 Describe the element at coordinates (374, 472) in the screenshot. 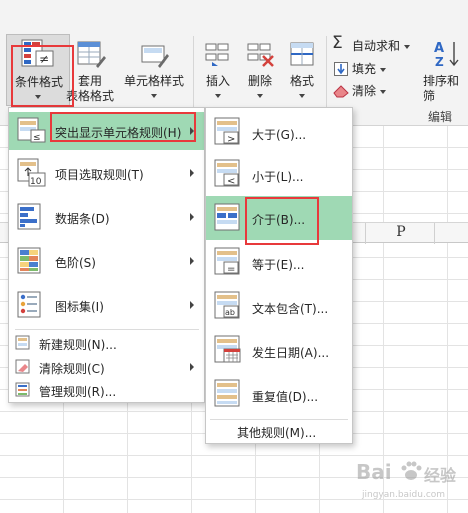

I see `watermark-brand: Bai` at that location.